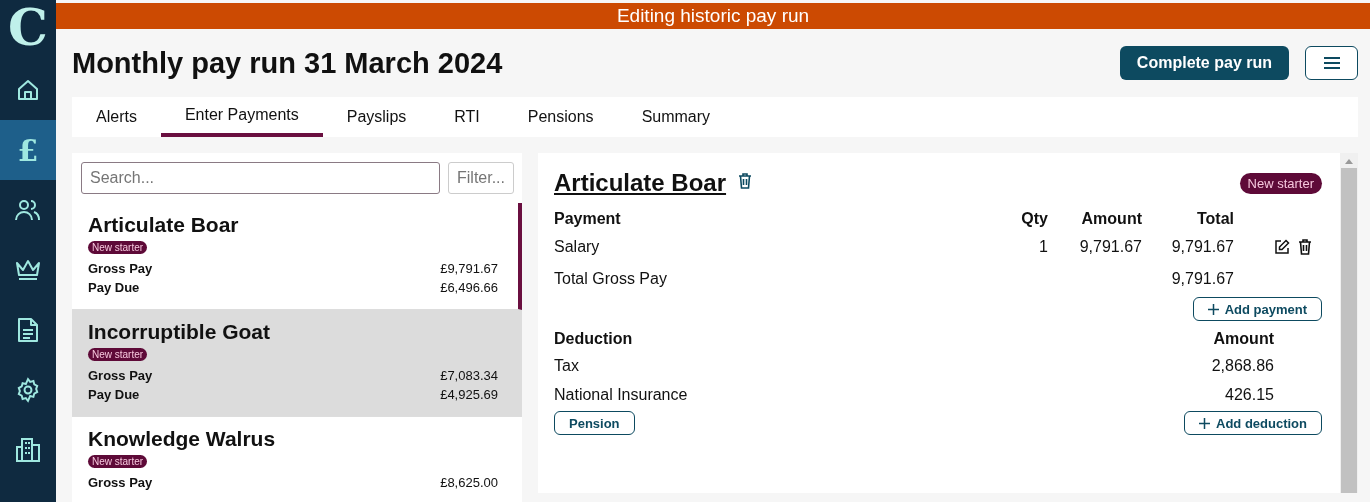 This screenshot has width=1370, height=502. Describe the element at coordinates (469, 376) in the screenshot. I see `pay-value: £7,083.34` at that location.